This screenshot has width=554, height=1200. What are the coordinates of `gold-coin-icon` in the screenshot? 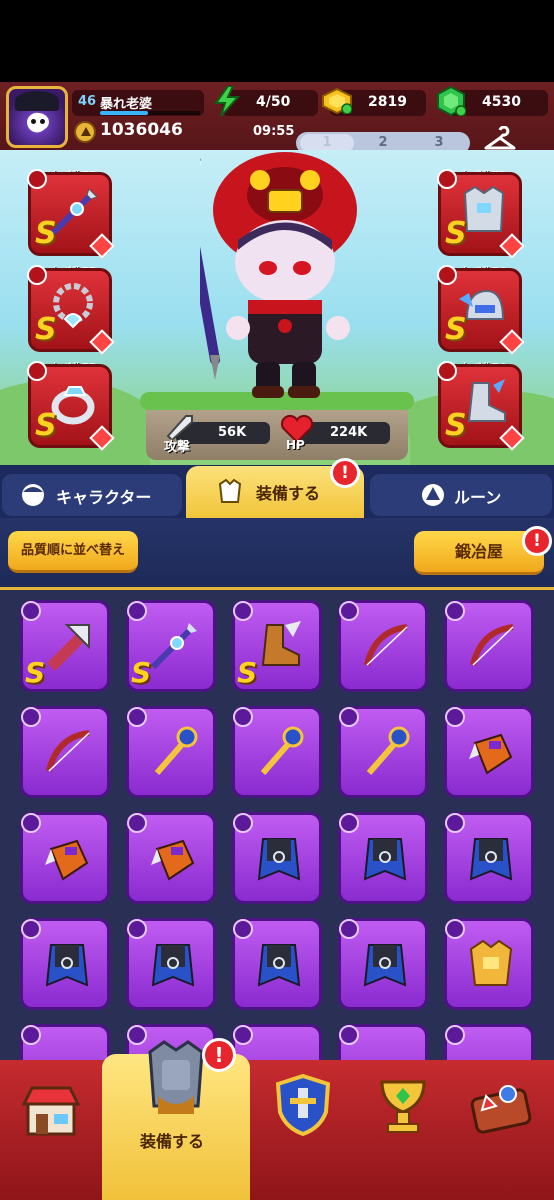 It's located at (337, 101).